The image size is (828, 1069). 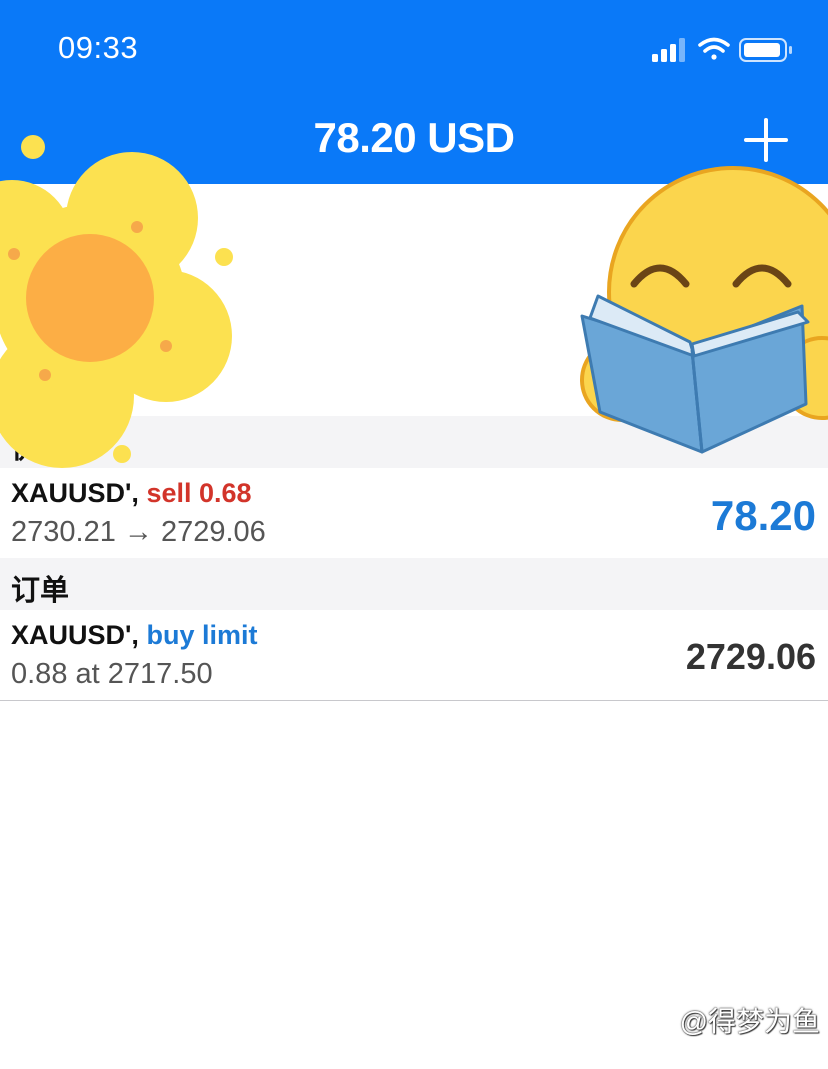 What do you see at coordinates (749, 1021) in the screenshot?
I see `watermark-text: @得梦为鱼` at bounding box center [749, 1021].